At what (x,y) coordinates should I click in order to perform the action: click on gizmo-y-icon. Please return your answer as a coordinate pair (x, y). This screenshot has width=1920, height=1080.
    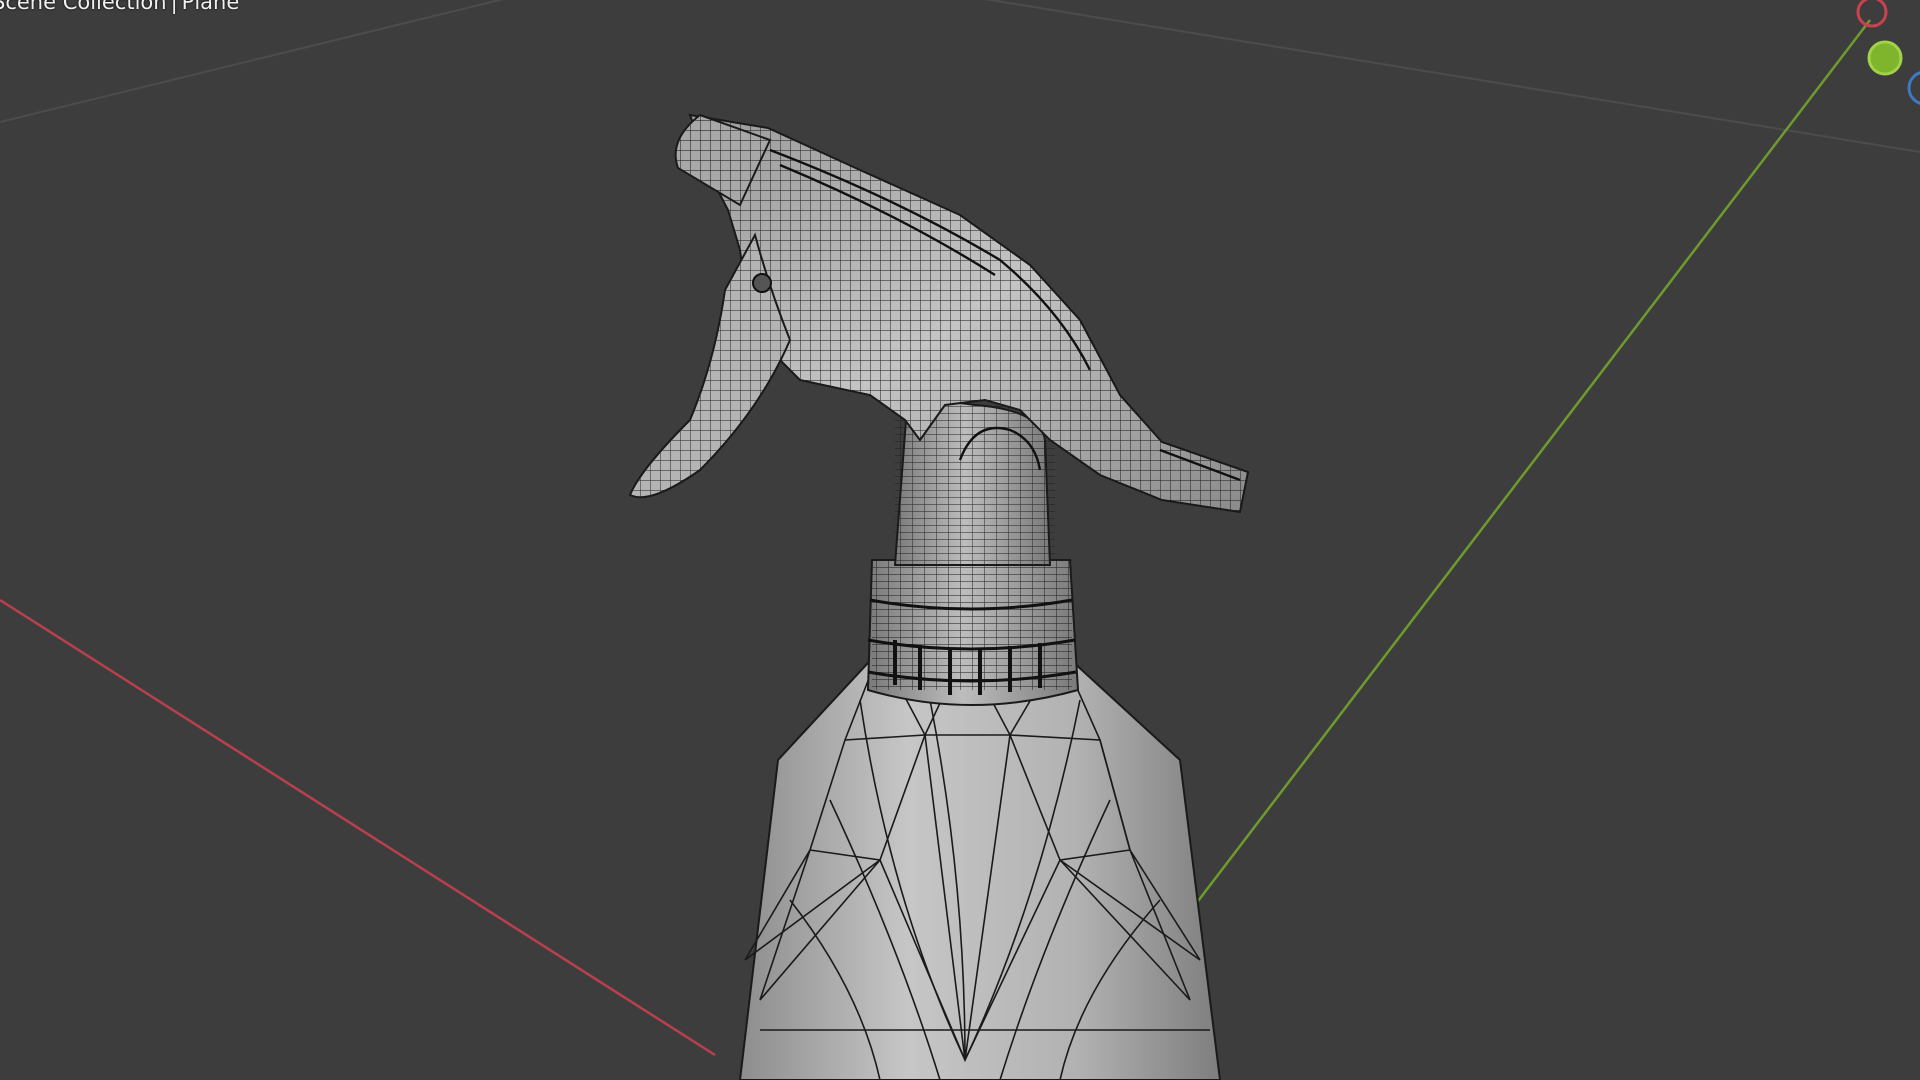
    Looking at the image, I should click on (1885, 58).